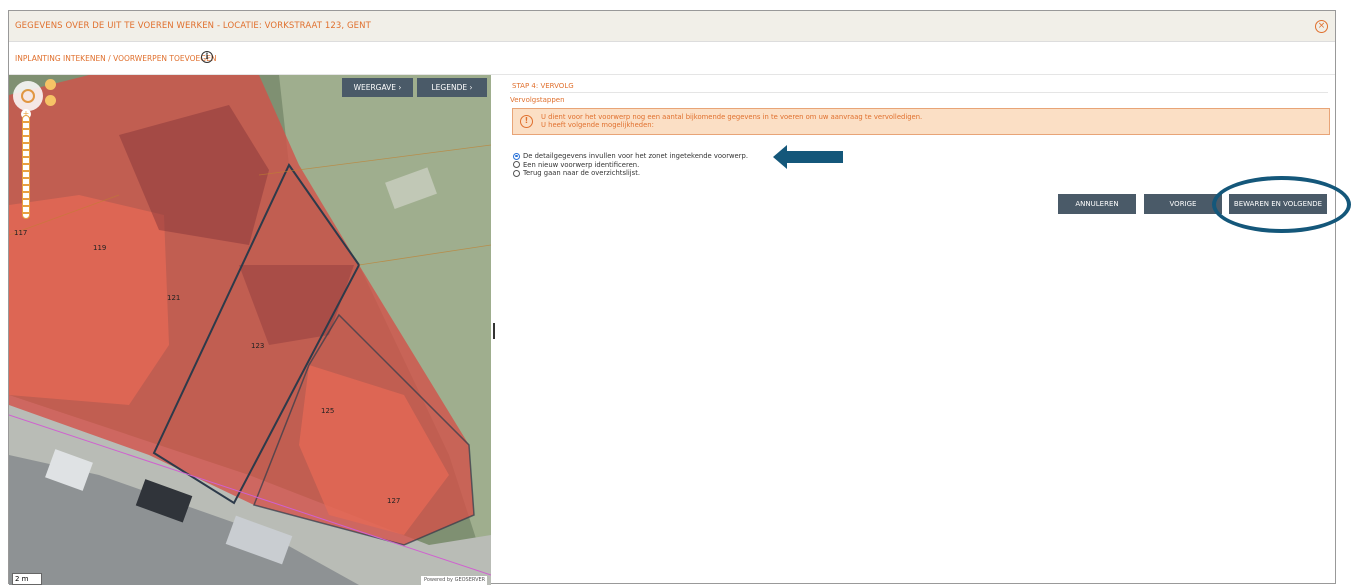 The height and width of the screenshot is (585, 1357). I want to click on legende-button: LEGENDE ›, so click(452, 87).